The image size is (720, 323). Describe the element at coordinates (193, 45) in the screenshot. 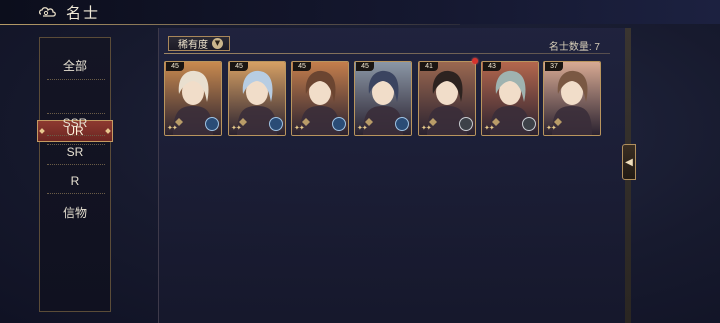

I see `filter-label: 稀有度` at that location.